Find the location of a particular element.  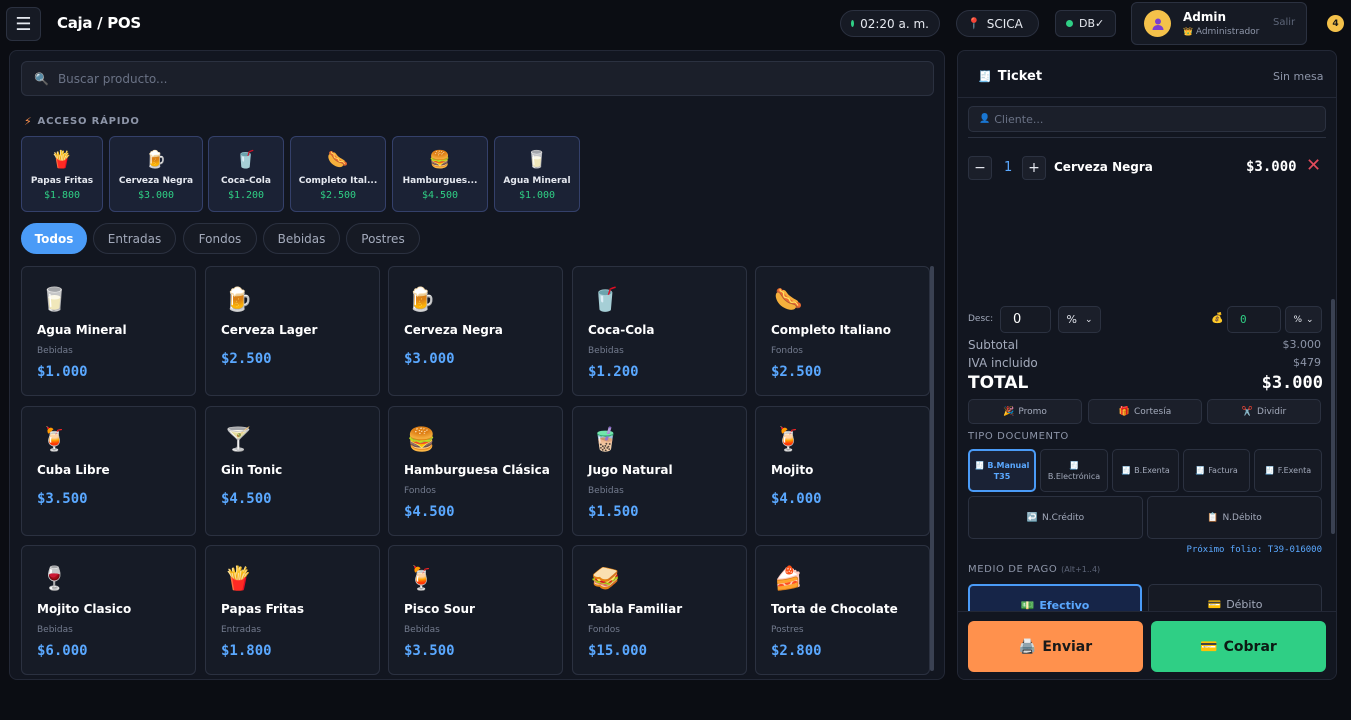

doc-type-factura-exenta: 🧾 F.Exenta is located at coordinates (1288, 470).